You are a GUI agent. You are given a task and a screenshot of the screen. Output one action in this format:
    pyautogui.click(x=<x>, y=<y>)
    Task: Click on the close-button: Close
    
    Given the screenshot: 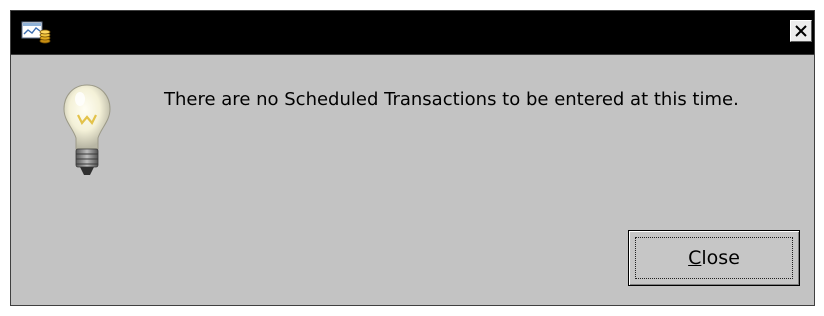 What is the action you would take?
    pyautogui.click(x=714, y=258)
    